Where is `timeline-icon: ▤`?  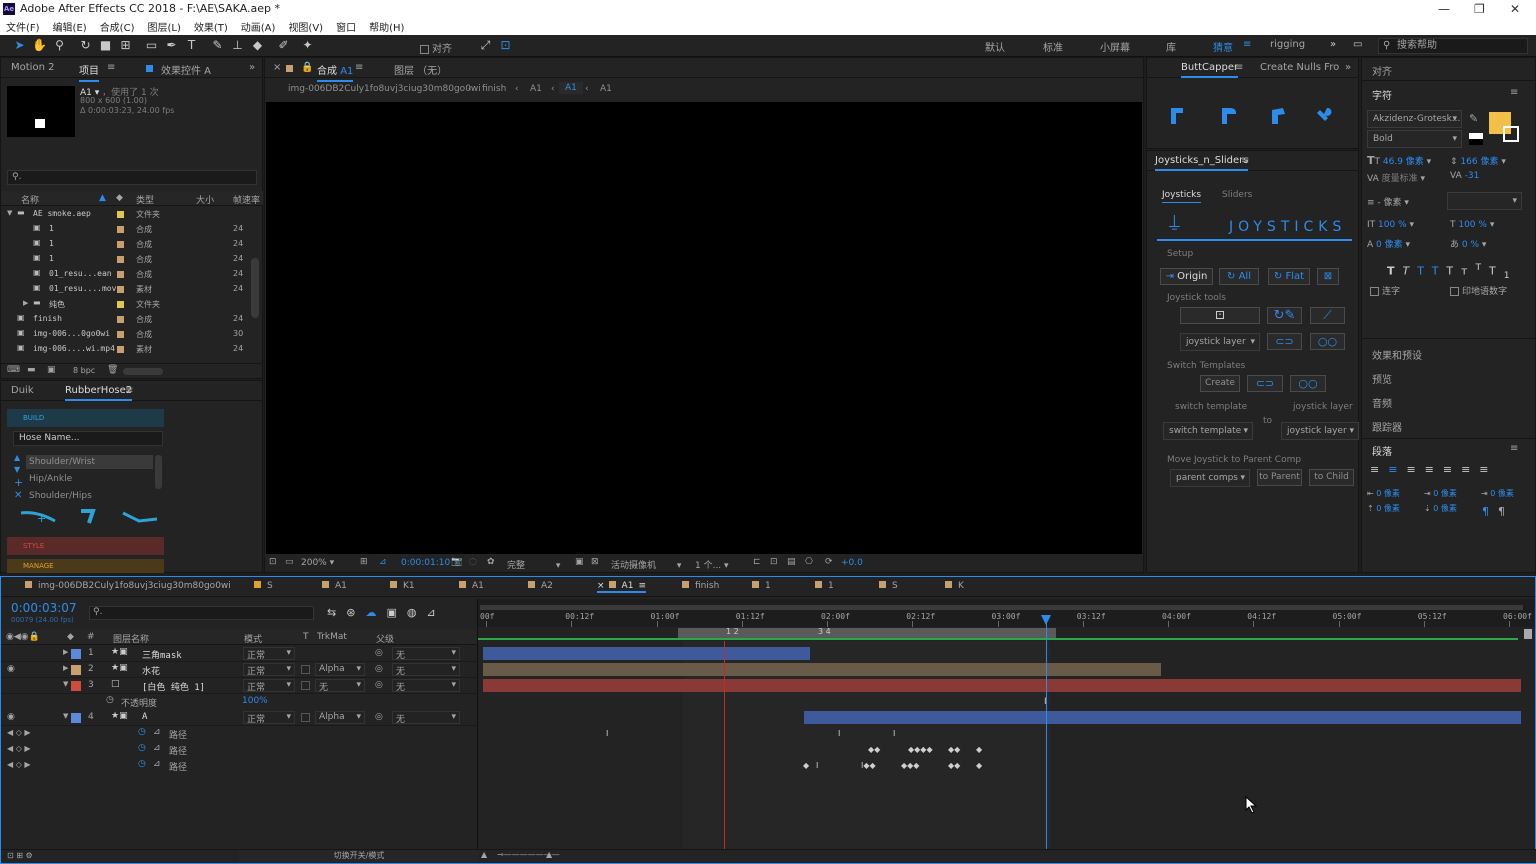
timeline-icon: ▤ is located at coordinates (791, 562).